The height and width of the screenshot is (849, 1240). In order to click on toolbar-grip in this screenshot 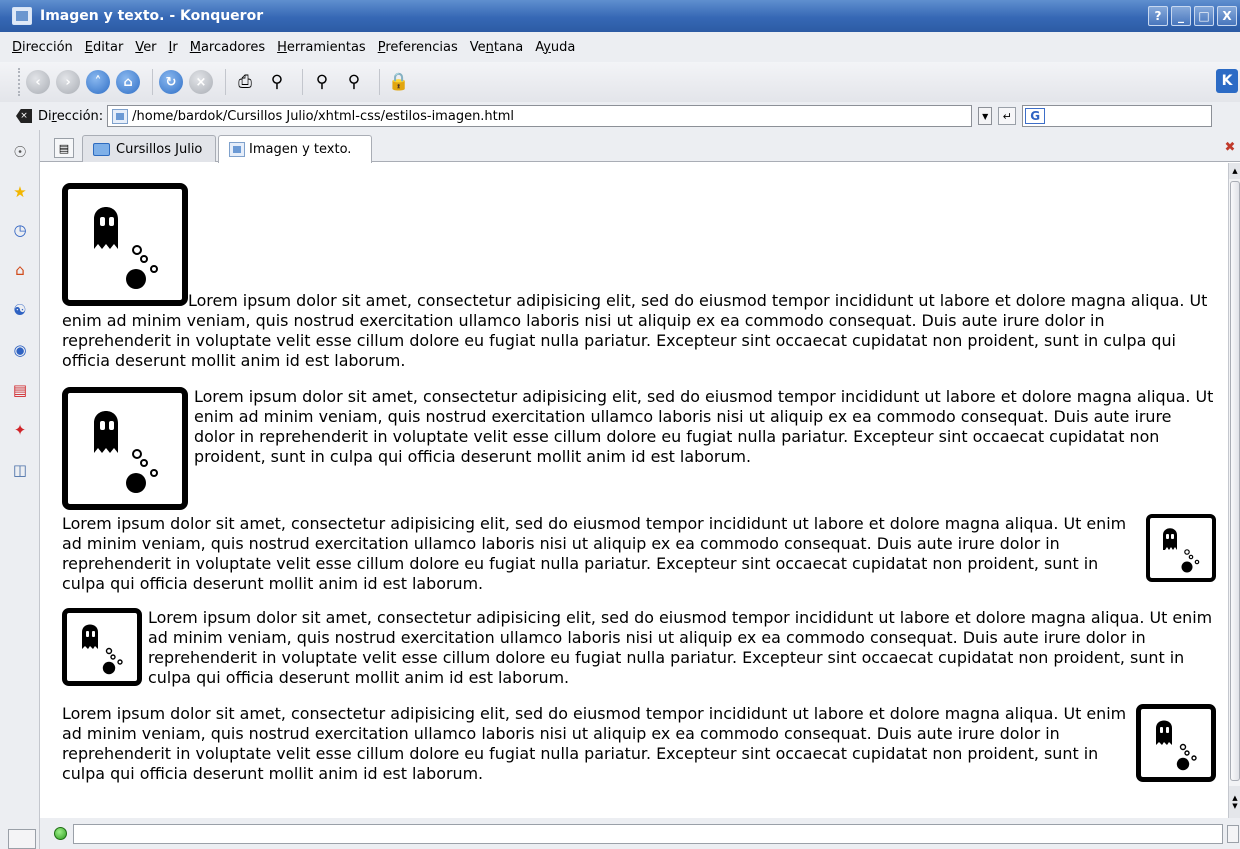, I will do `click(20, 82)`.